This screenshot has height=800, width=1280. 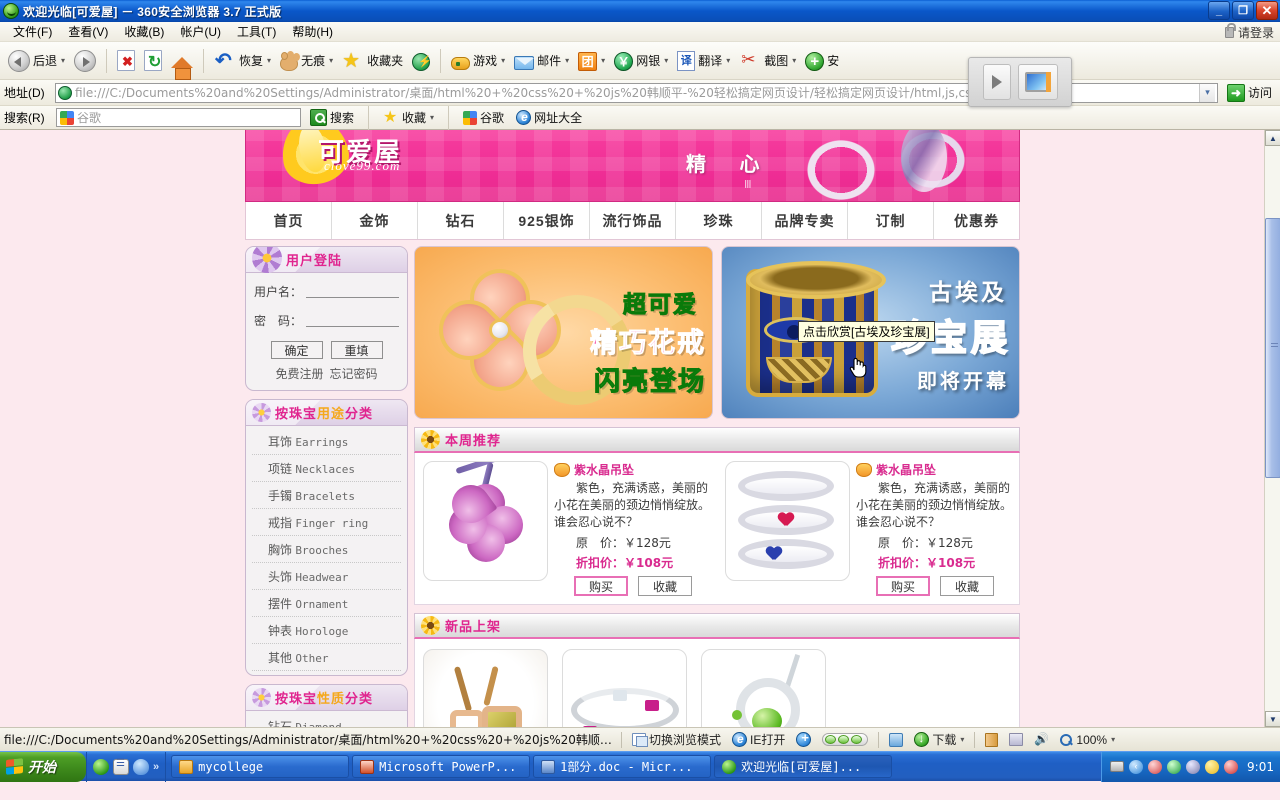 What do you see at coordinates (996, 82) in the screenshot?
I see `popup-next-button` at bounding box center [996, 82].